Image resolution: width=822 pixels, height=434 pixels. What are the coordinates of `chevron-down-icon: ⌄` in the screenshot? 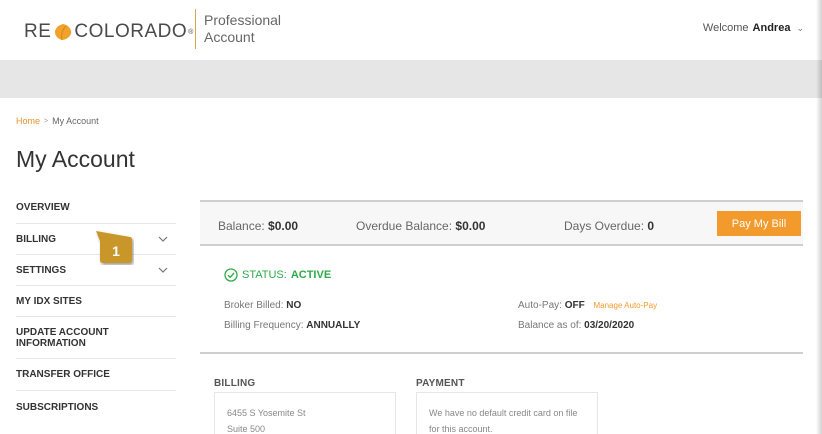 It's located at (800, 27).